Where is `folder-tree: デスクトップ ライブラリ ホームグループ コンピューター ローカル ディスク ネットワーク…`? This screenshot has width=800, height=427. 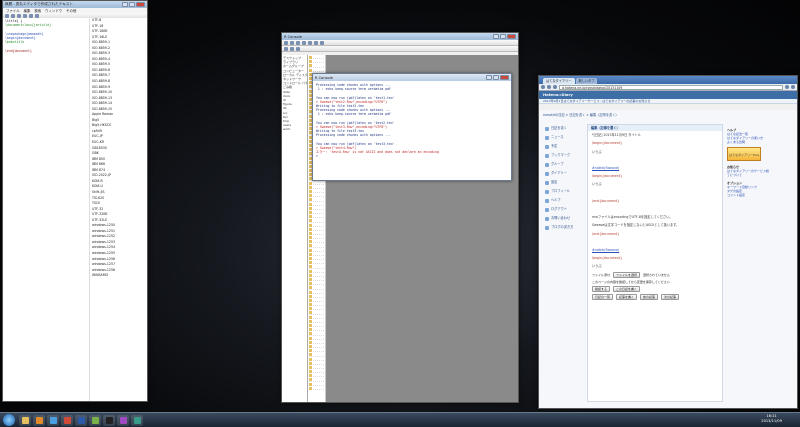
folder-tree: デスクトップ ライブラリ ホームグループ コンピューター ローカル ディスク ネットワーク… is located at coordinates (295, 228).